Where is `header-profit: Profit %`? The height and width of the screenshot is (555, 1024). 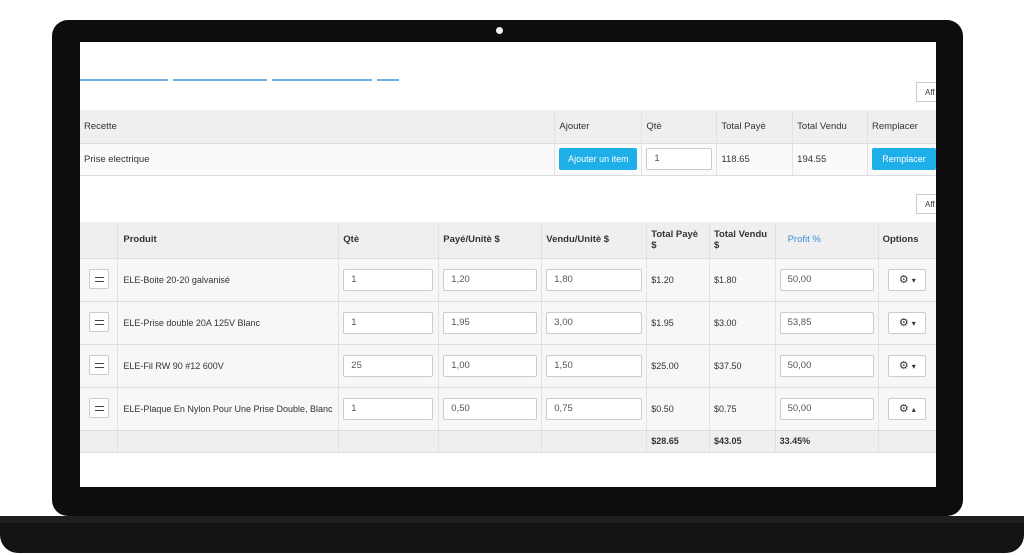
header-profit: Profit % is located at coordinates (827, 240).